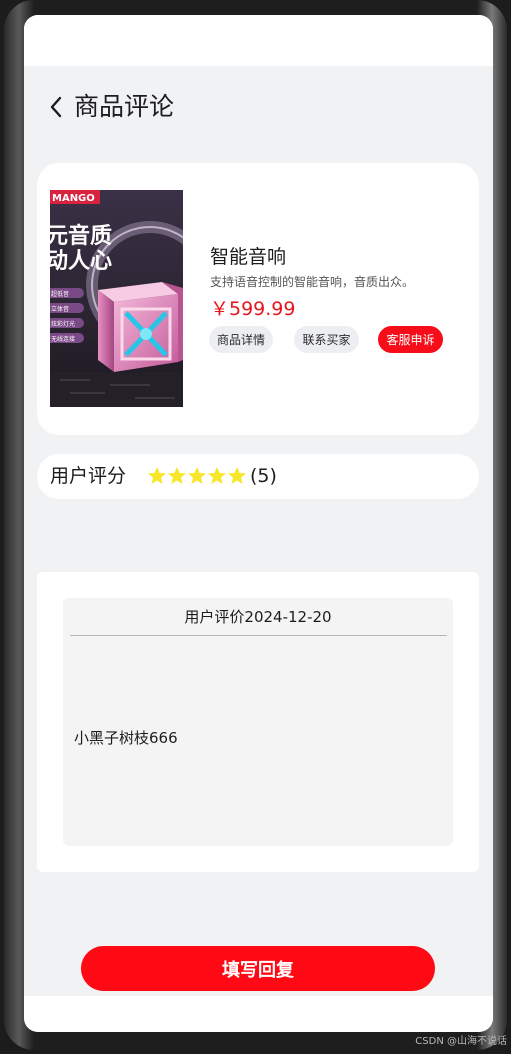  Describe the element at coordinates (81, 261) in the screenshot. I see `image-headline-2: 动人心` at that location.